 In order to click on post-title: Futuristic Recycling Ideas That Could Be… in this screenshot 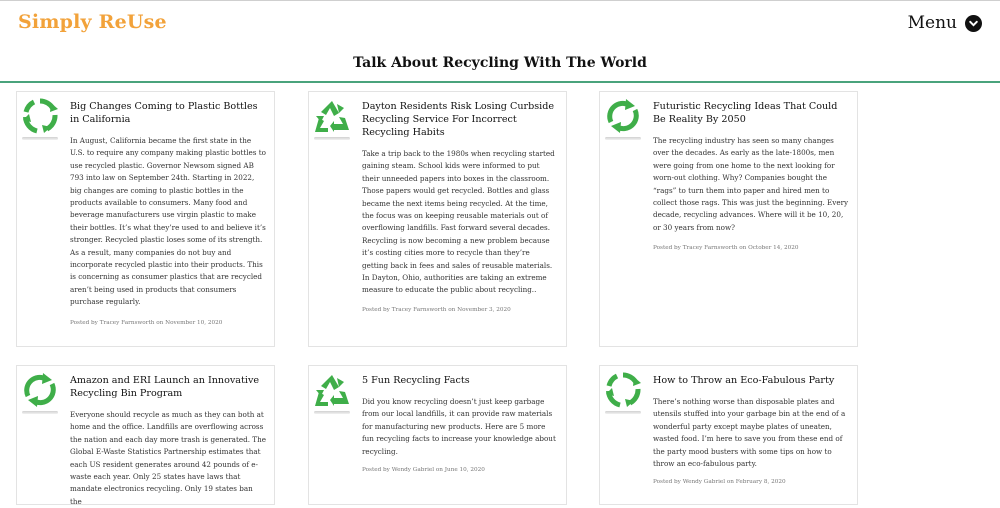, I will do `click(751, 113)`.